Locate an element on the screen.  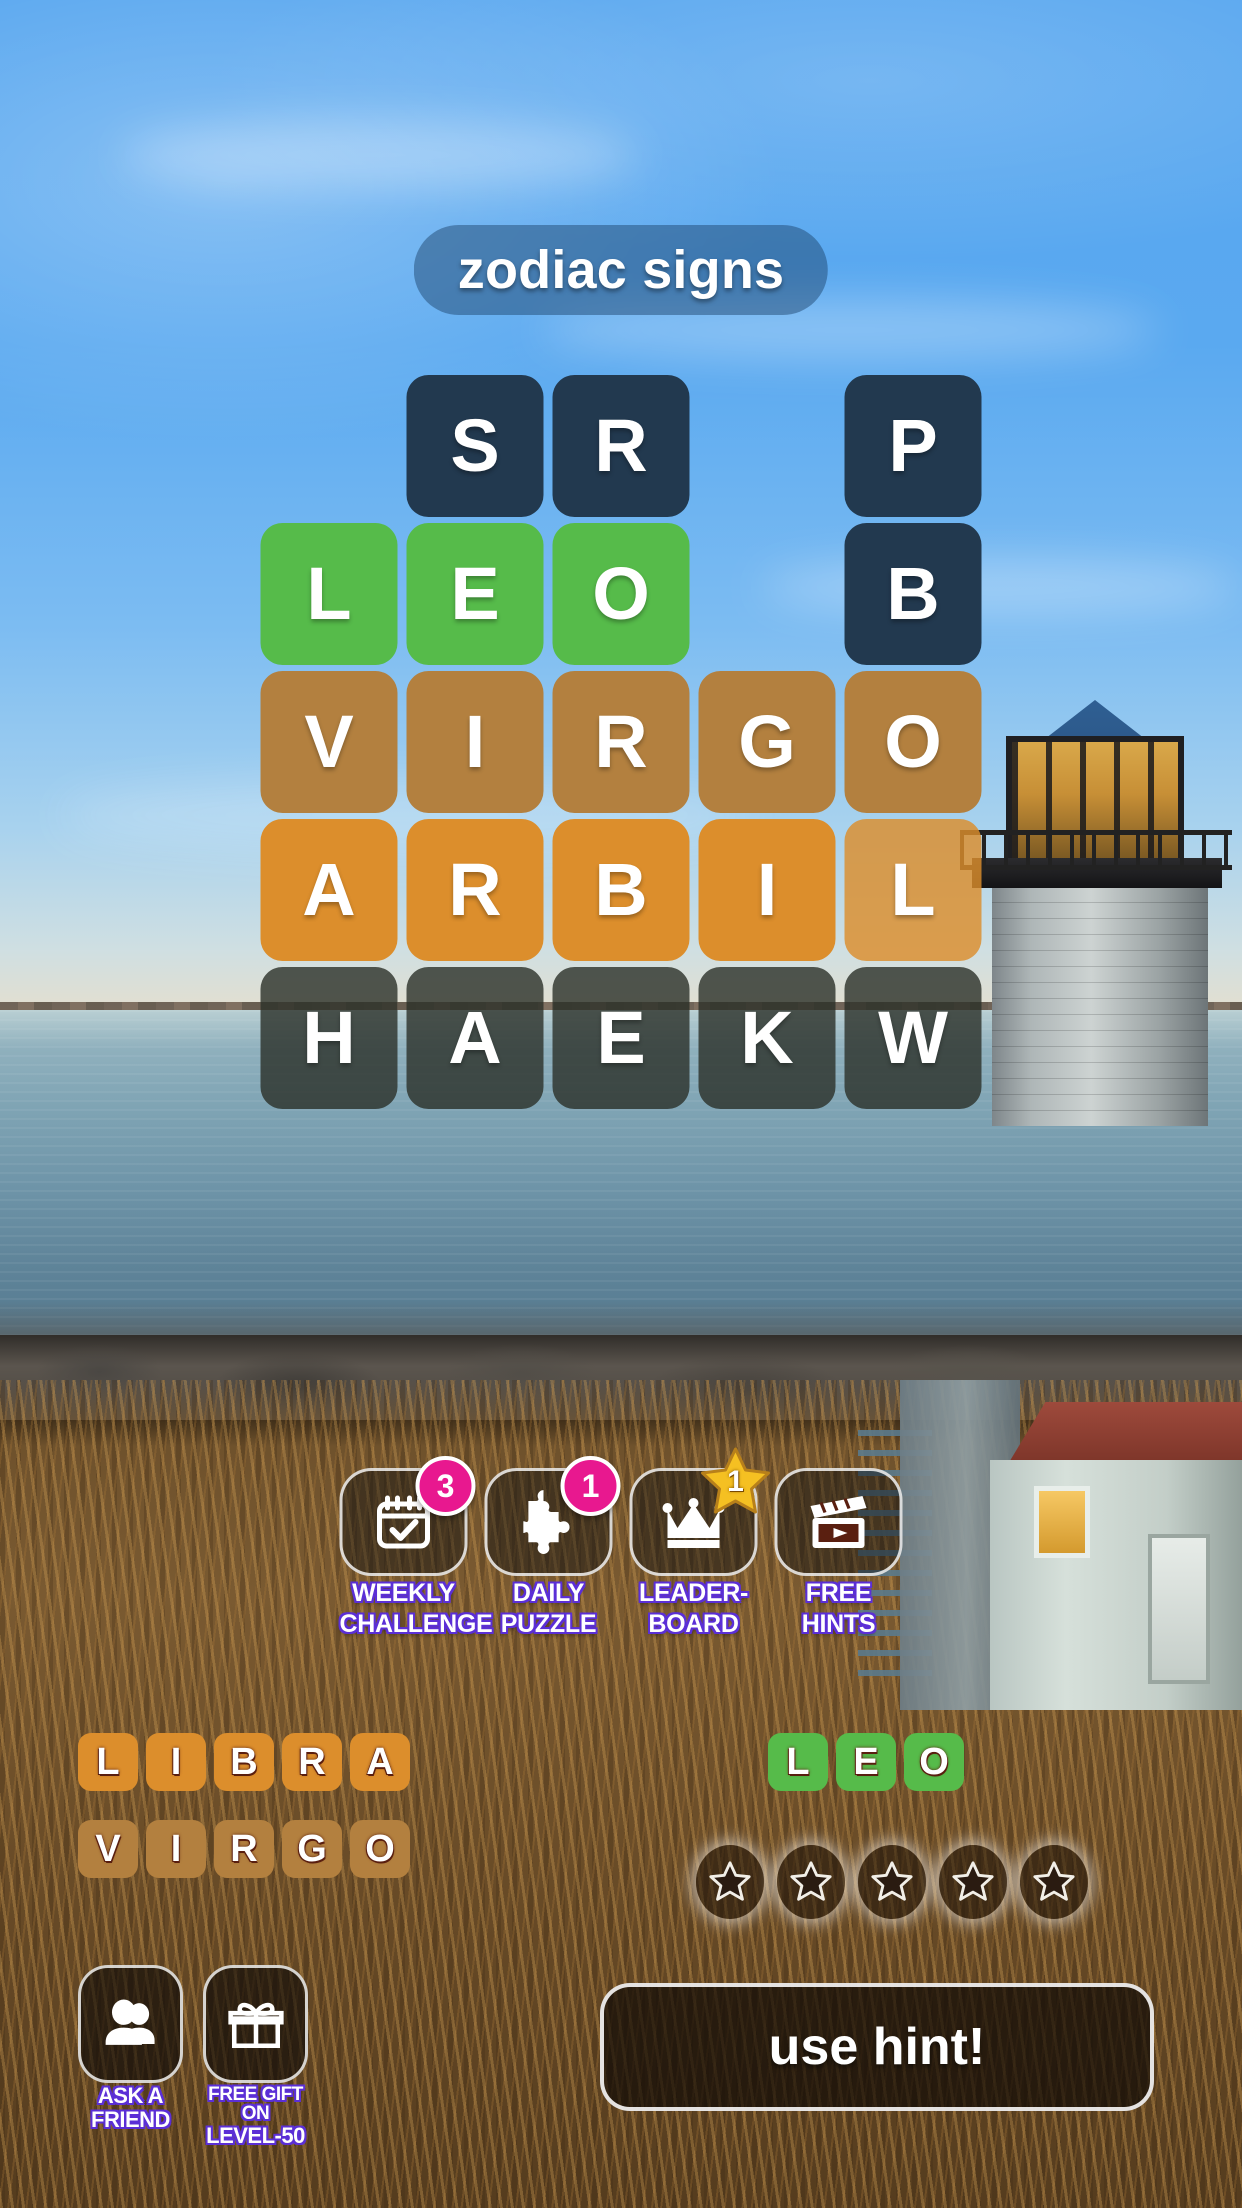
found-word-tile: B is located at coordinates (244, 1762).